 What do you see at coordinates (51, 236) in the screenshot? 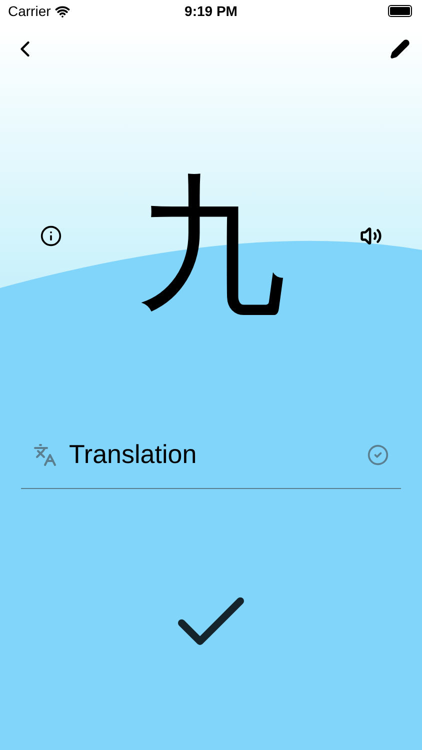
I see `info-button` at bounding box center [51, 236].